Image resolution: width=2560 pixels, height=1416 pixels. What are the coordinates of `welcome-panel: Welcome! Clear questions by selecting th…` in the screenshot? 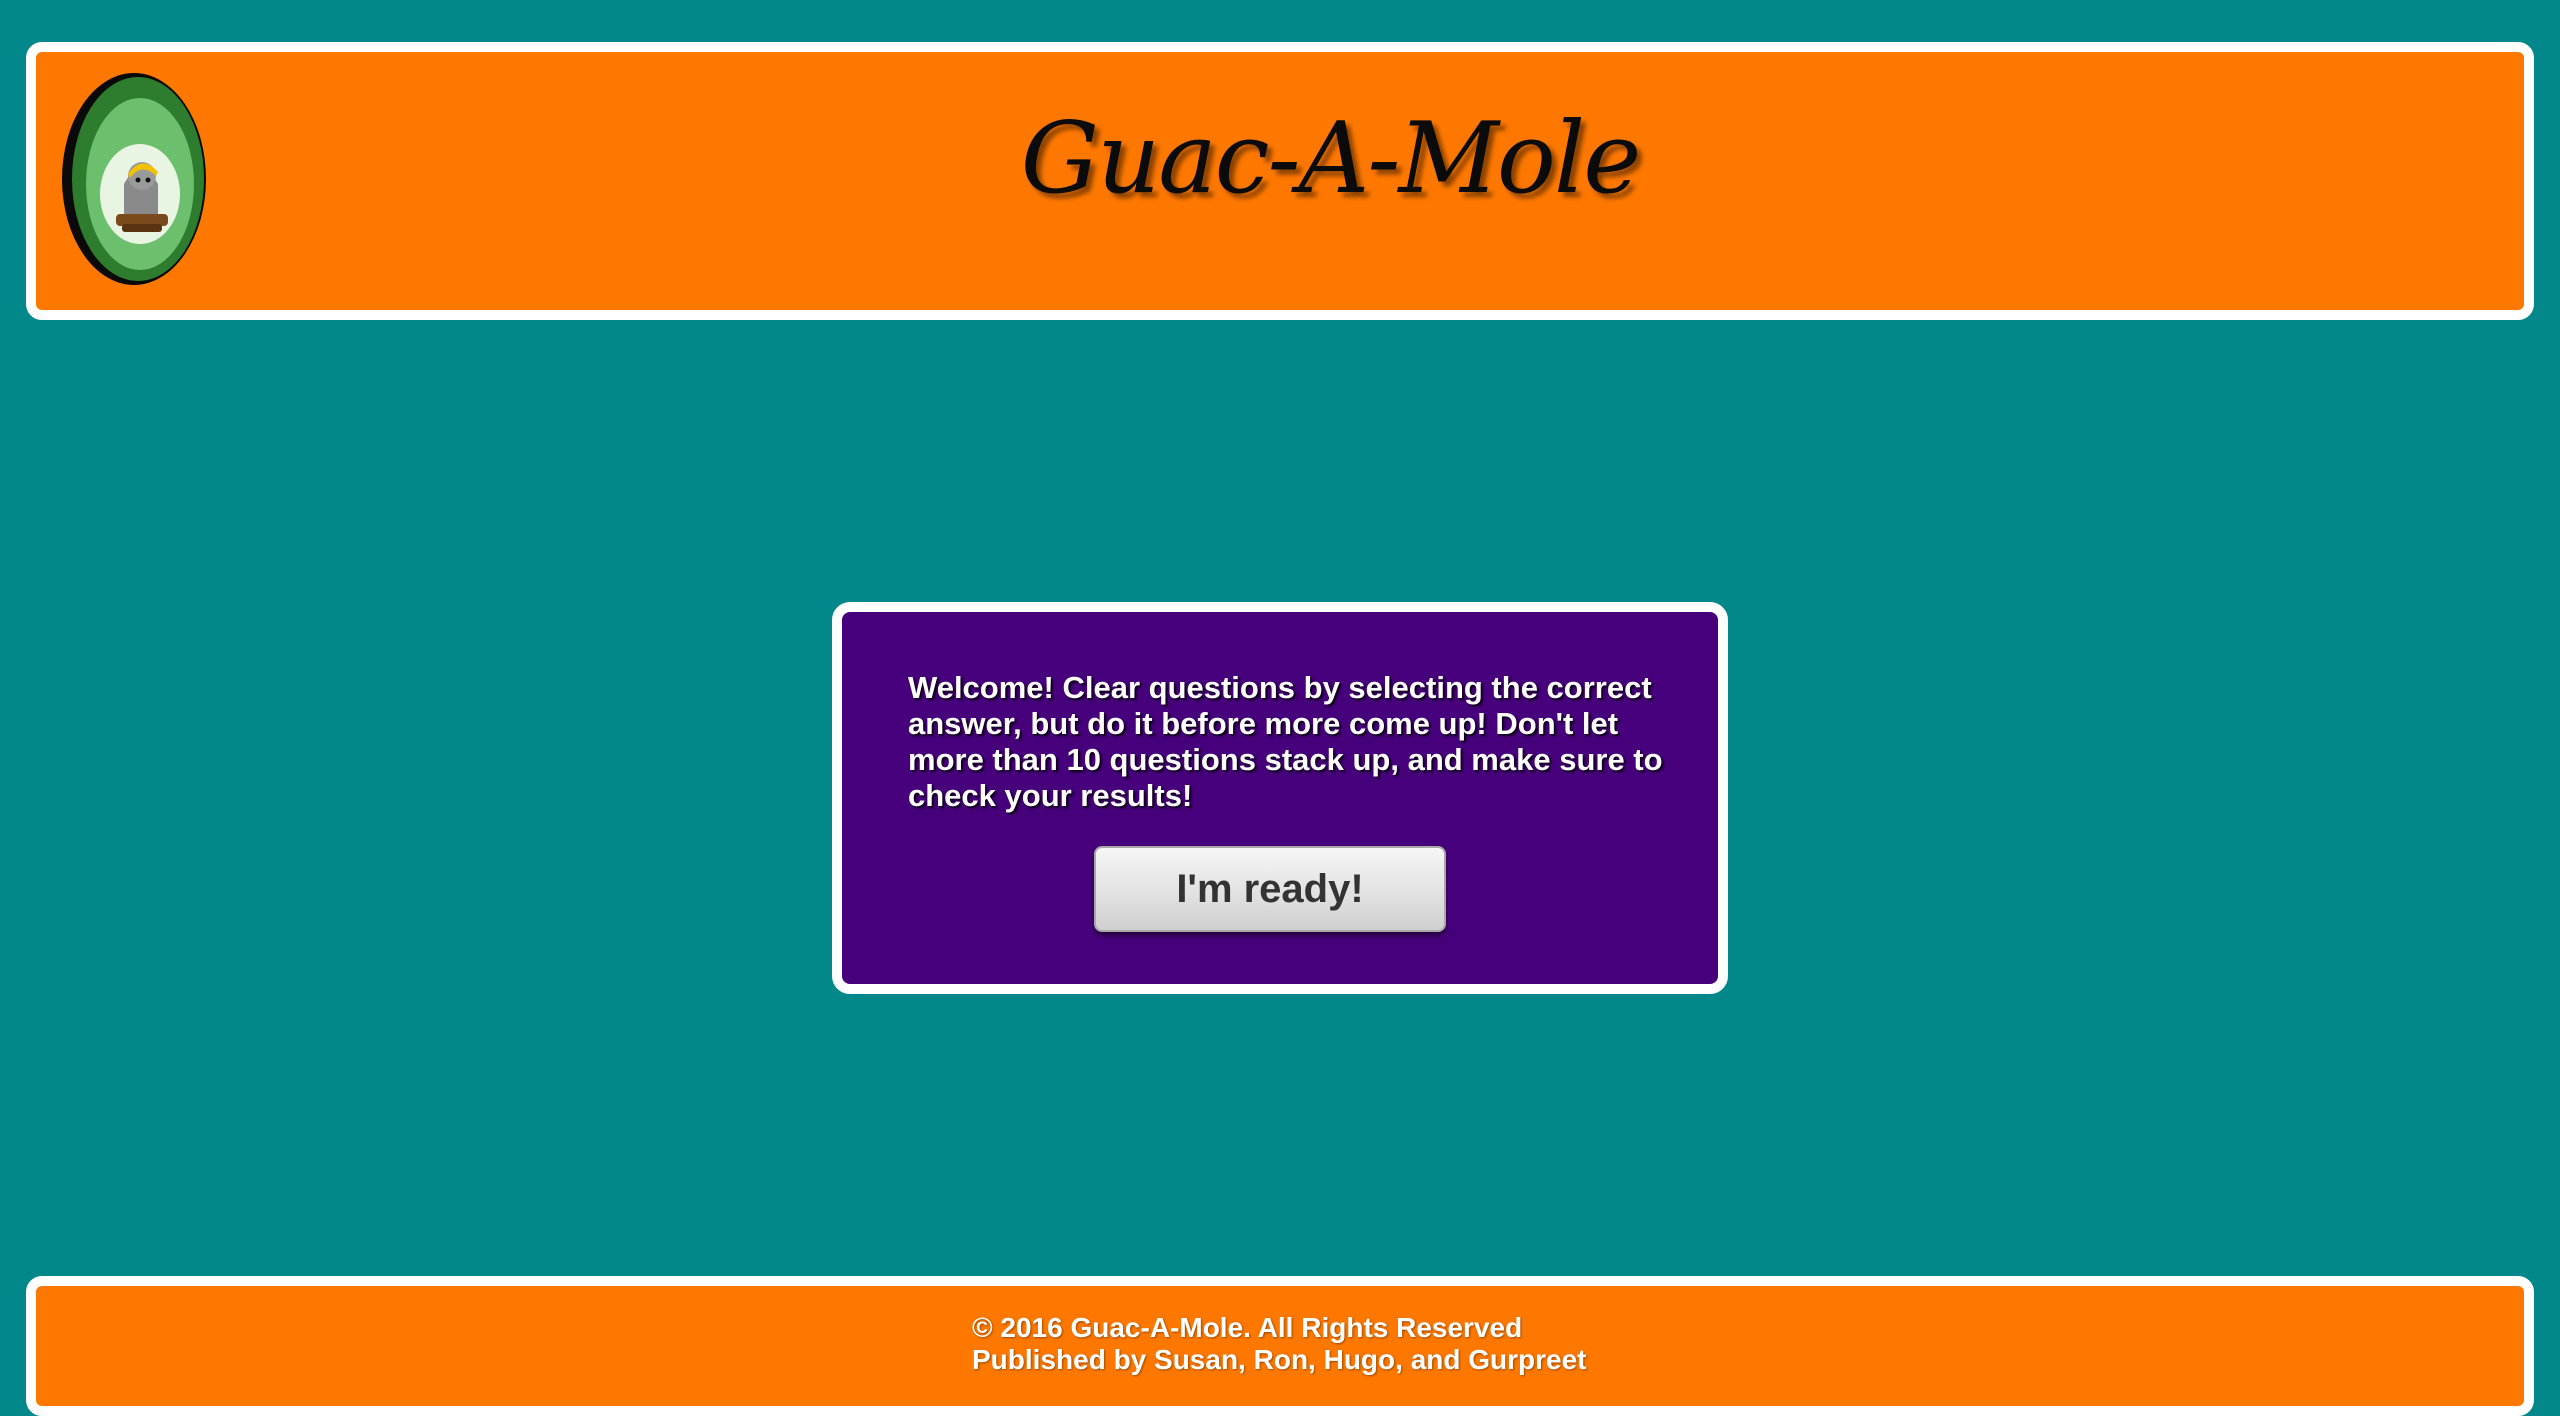 It's located at (1280, 798).